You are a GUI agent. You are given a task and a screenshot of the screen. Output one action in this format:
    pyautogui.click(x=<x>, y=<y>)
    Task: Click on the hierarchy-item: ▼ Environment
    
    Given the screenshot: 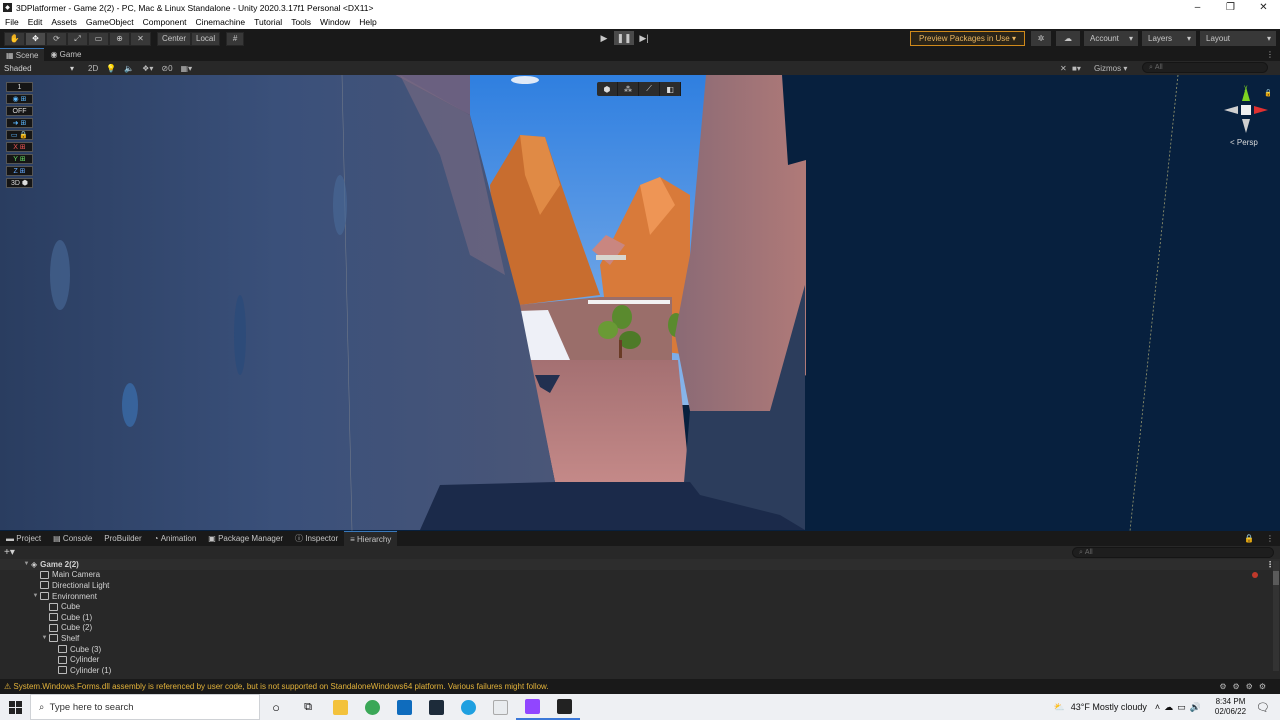 What is the action you would take?
    pyautogui.click(x=640, y=596)
    